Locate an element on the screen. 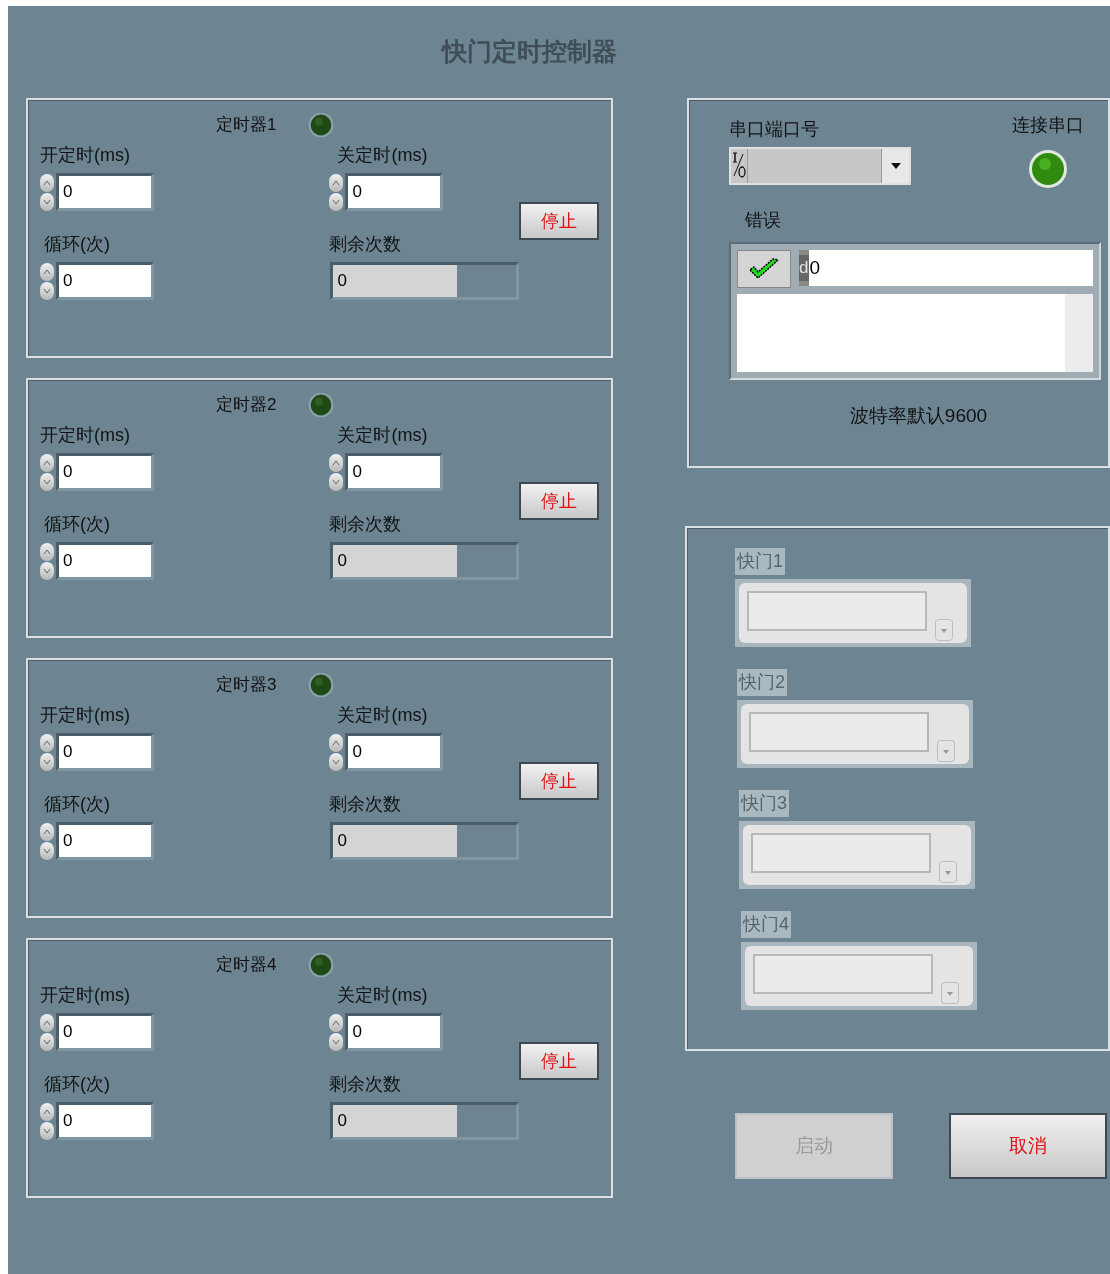  cancel-button: 取消 is located at coordinates (1028, 1146).